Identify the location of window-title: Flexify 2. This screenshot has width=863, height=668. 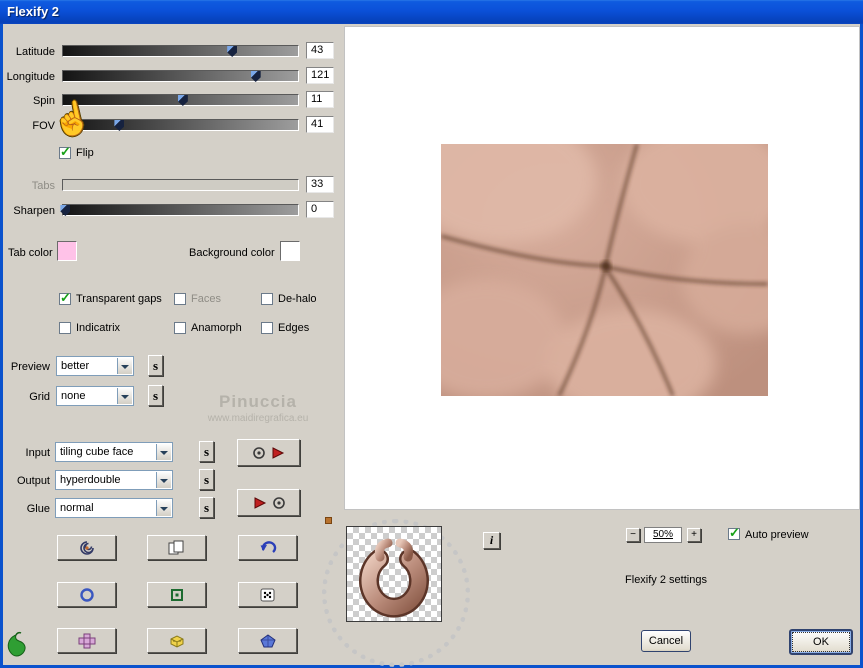
(33, 11).